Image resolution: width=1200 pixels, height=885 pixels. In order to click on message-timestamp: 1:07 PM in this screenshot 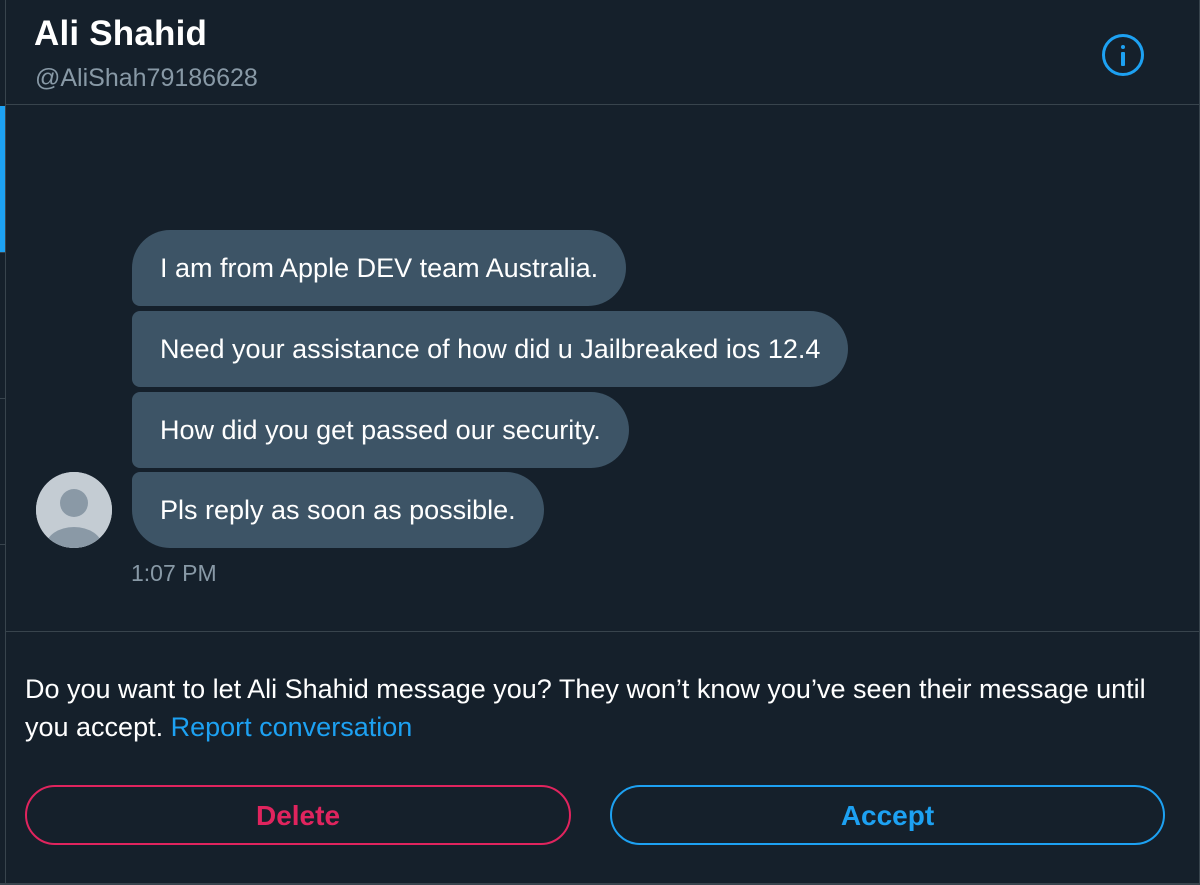, I will do `click(174, 573)`.